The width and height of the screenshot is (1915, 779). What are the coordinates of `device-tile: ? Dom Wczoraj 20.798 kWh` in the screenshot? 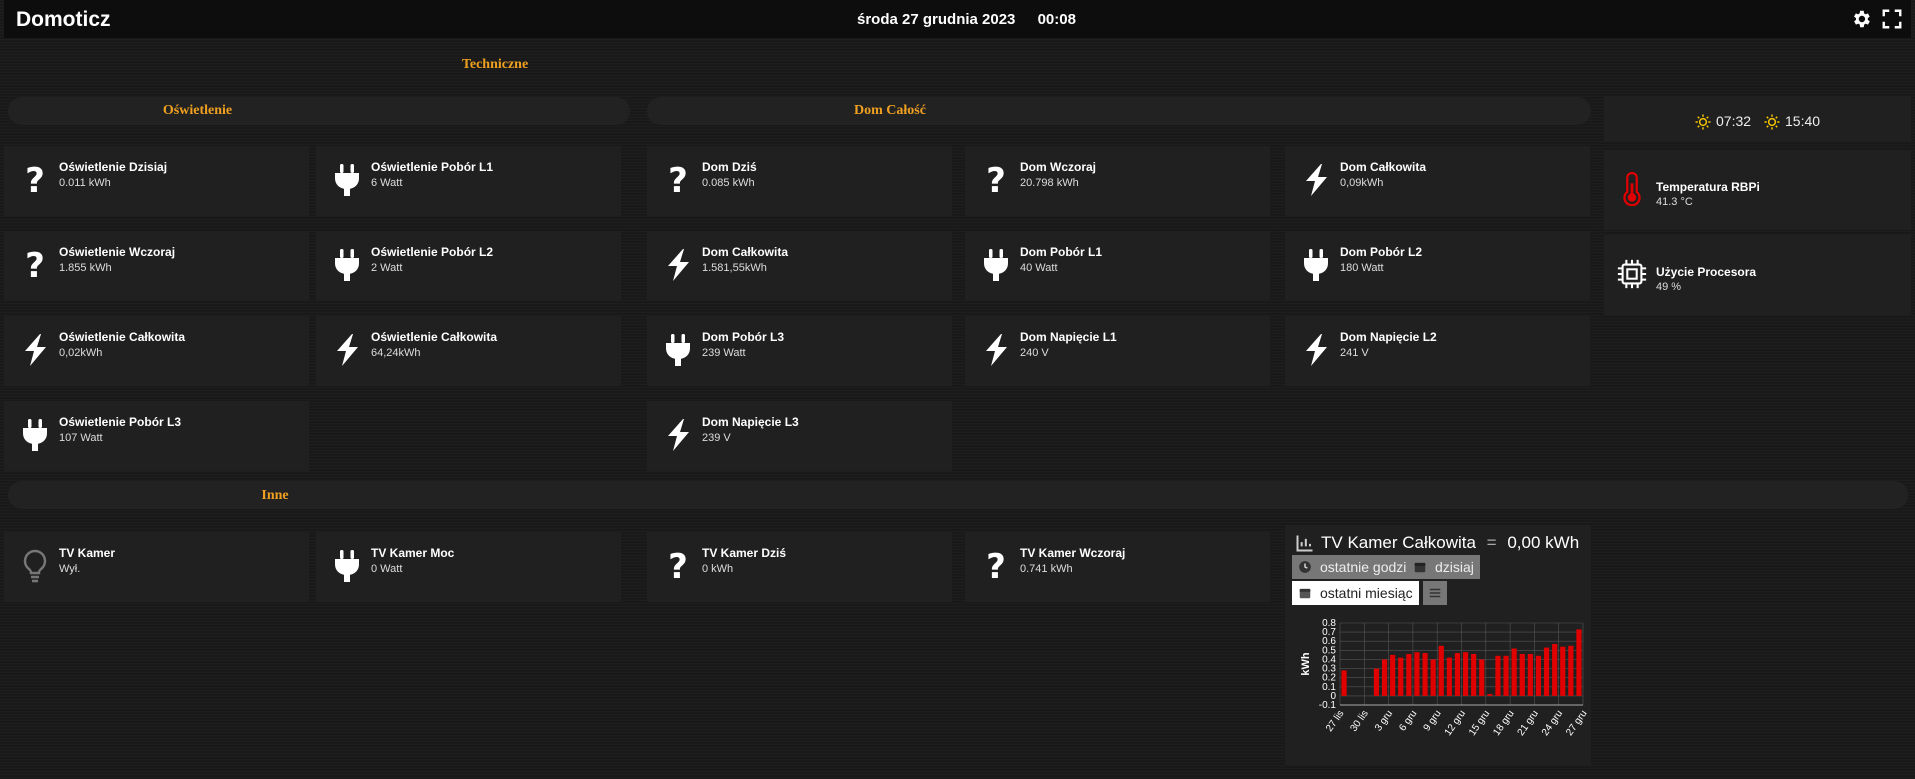 It's located at (1117, 181).